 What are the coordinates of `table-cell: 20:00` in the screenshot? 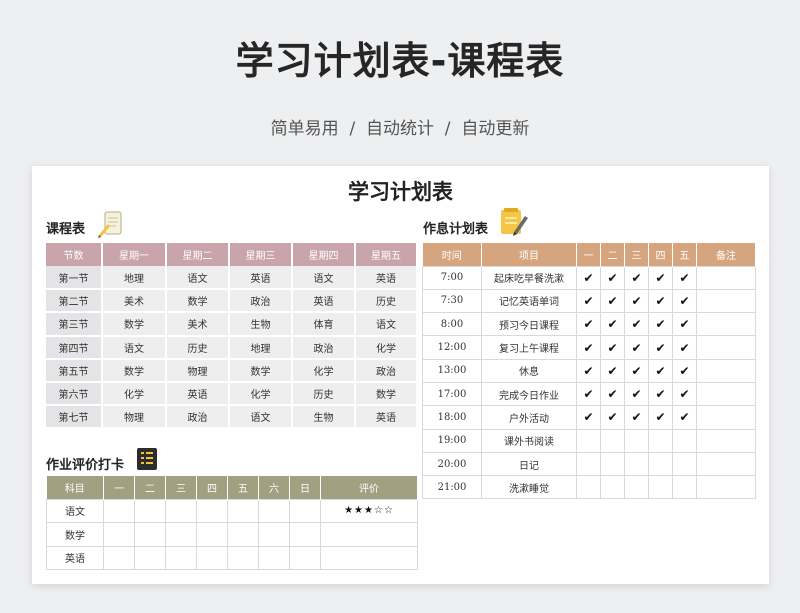 It's located at (452, 464).